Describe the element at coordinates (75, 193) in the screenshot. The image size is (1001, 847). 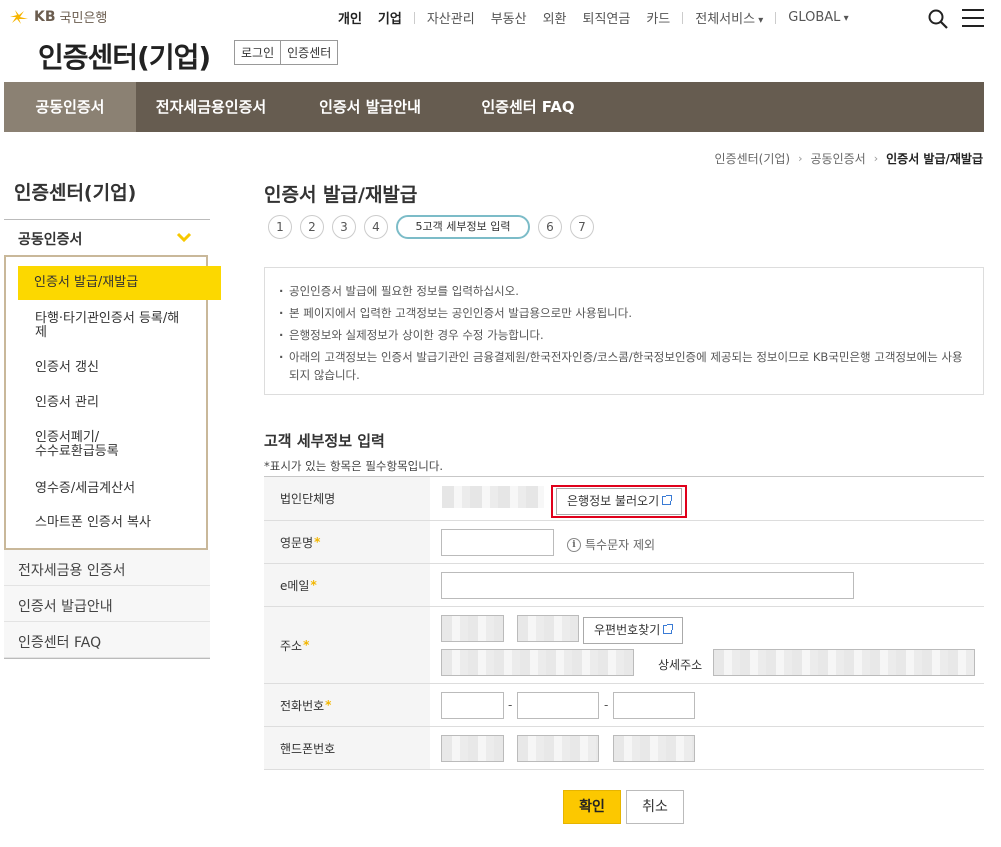
I see `sidebar-title: 인증센터(기업)` at that location.